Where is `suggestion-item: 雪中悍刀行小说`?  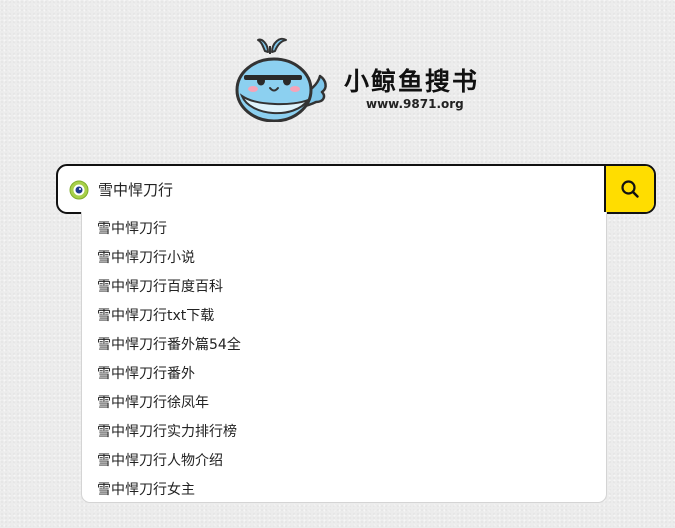
suggestion-item: 雪中悍刀行小说 is located at coordinates (344, 258).